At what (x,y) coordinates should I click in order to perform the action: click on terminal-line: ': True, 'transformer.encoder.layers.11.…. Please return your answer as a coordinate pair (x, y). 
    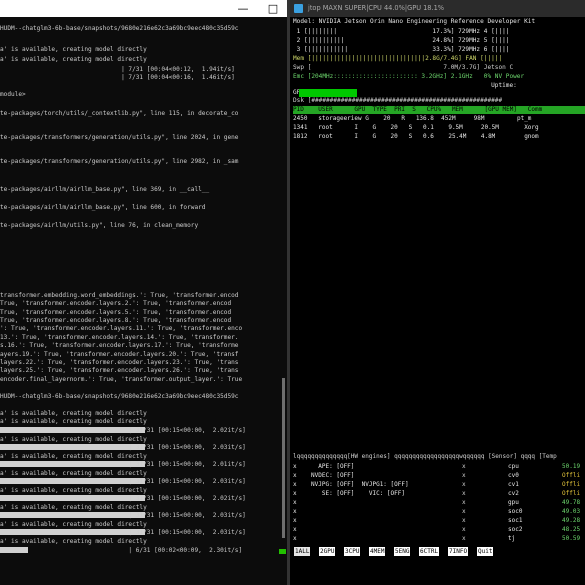
    Looking at the image, I should click on (121, 328).